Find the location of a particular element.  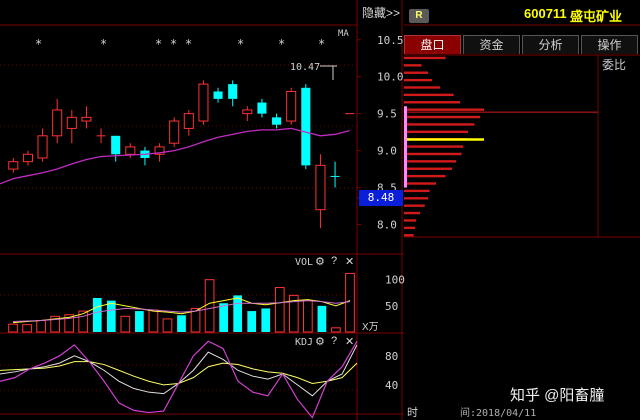

tab-caozuo: 操作 is located at coordinates (609, 44).